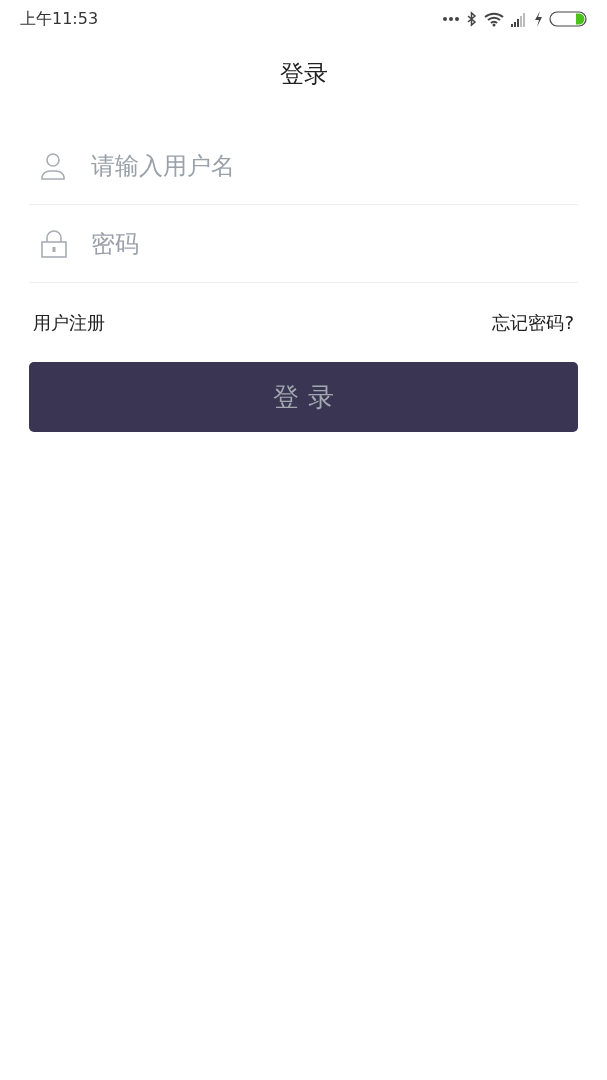 The width and height of the screenshot is (607, 1080). Describe the element at coordinates (519, 19) in the screenshot. I see `signal-icon` at that location.